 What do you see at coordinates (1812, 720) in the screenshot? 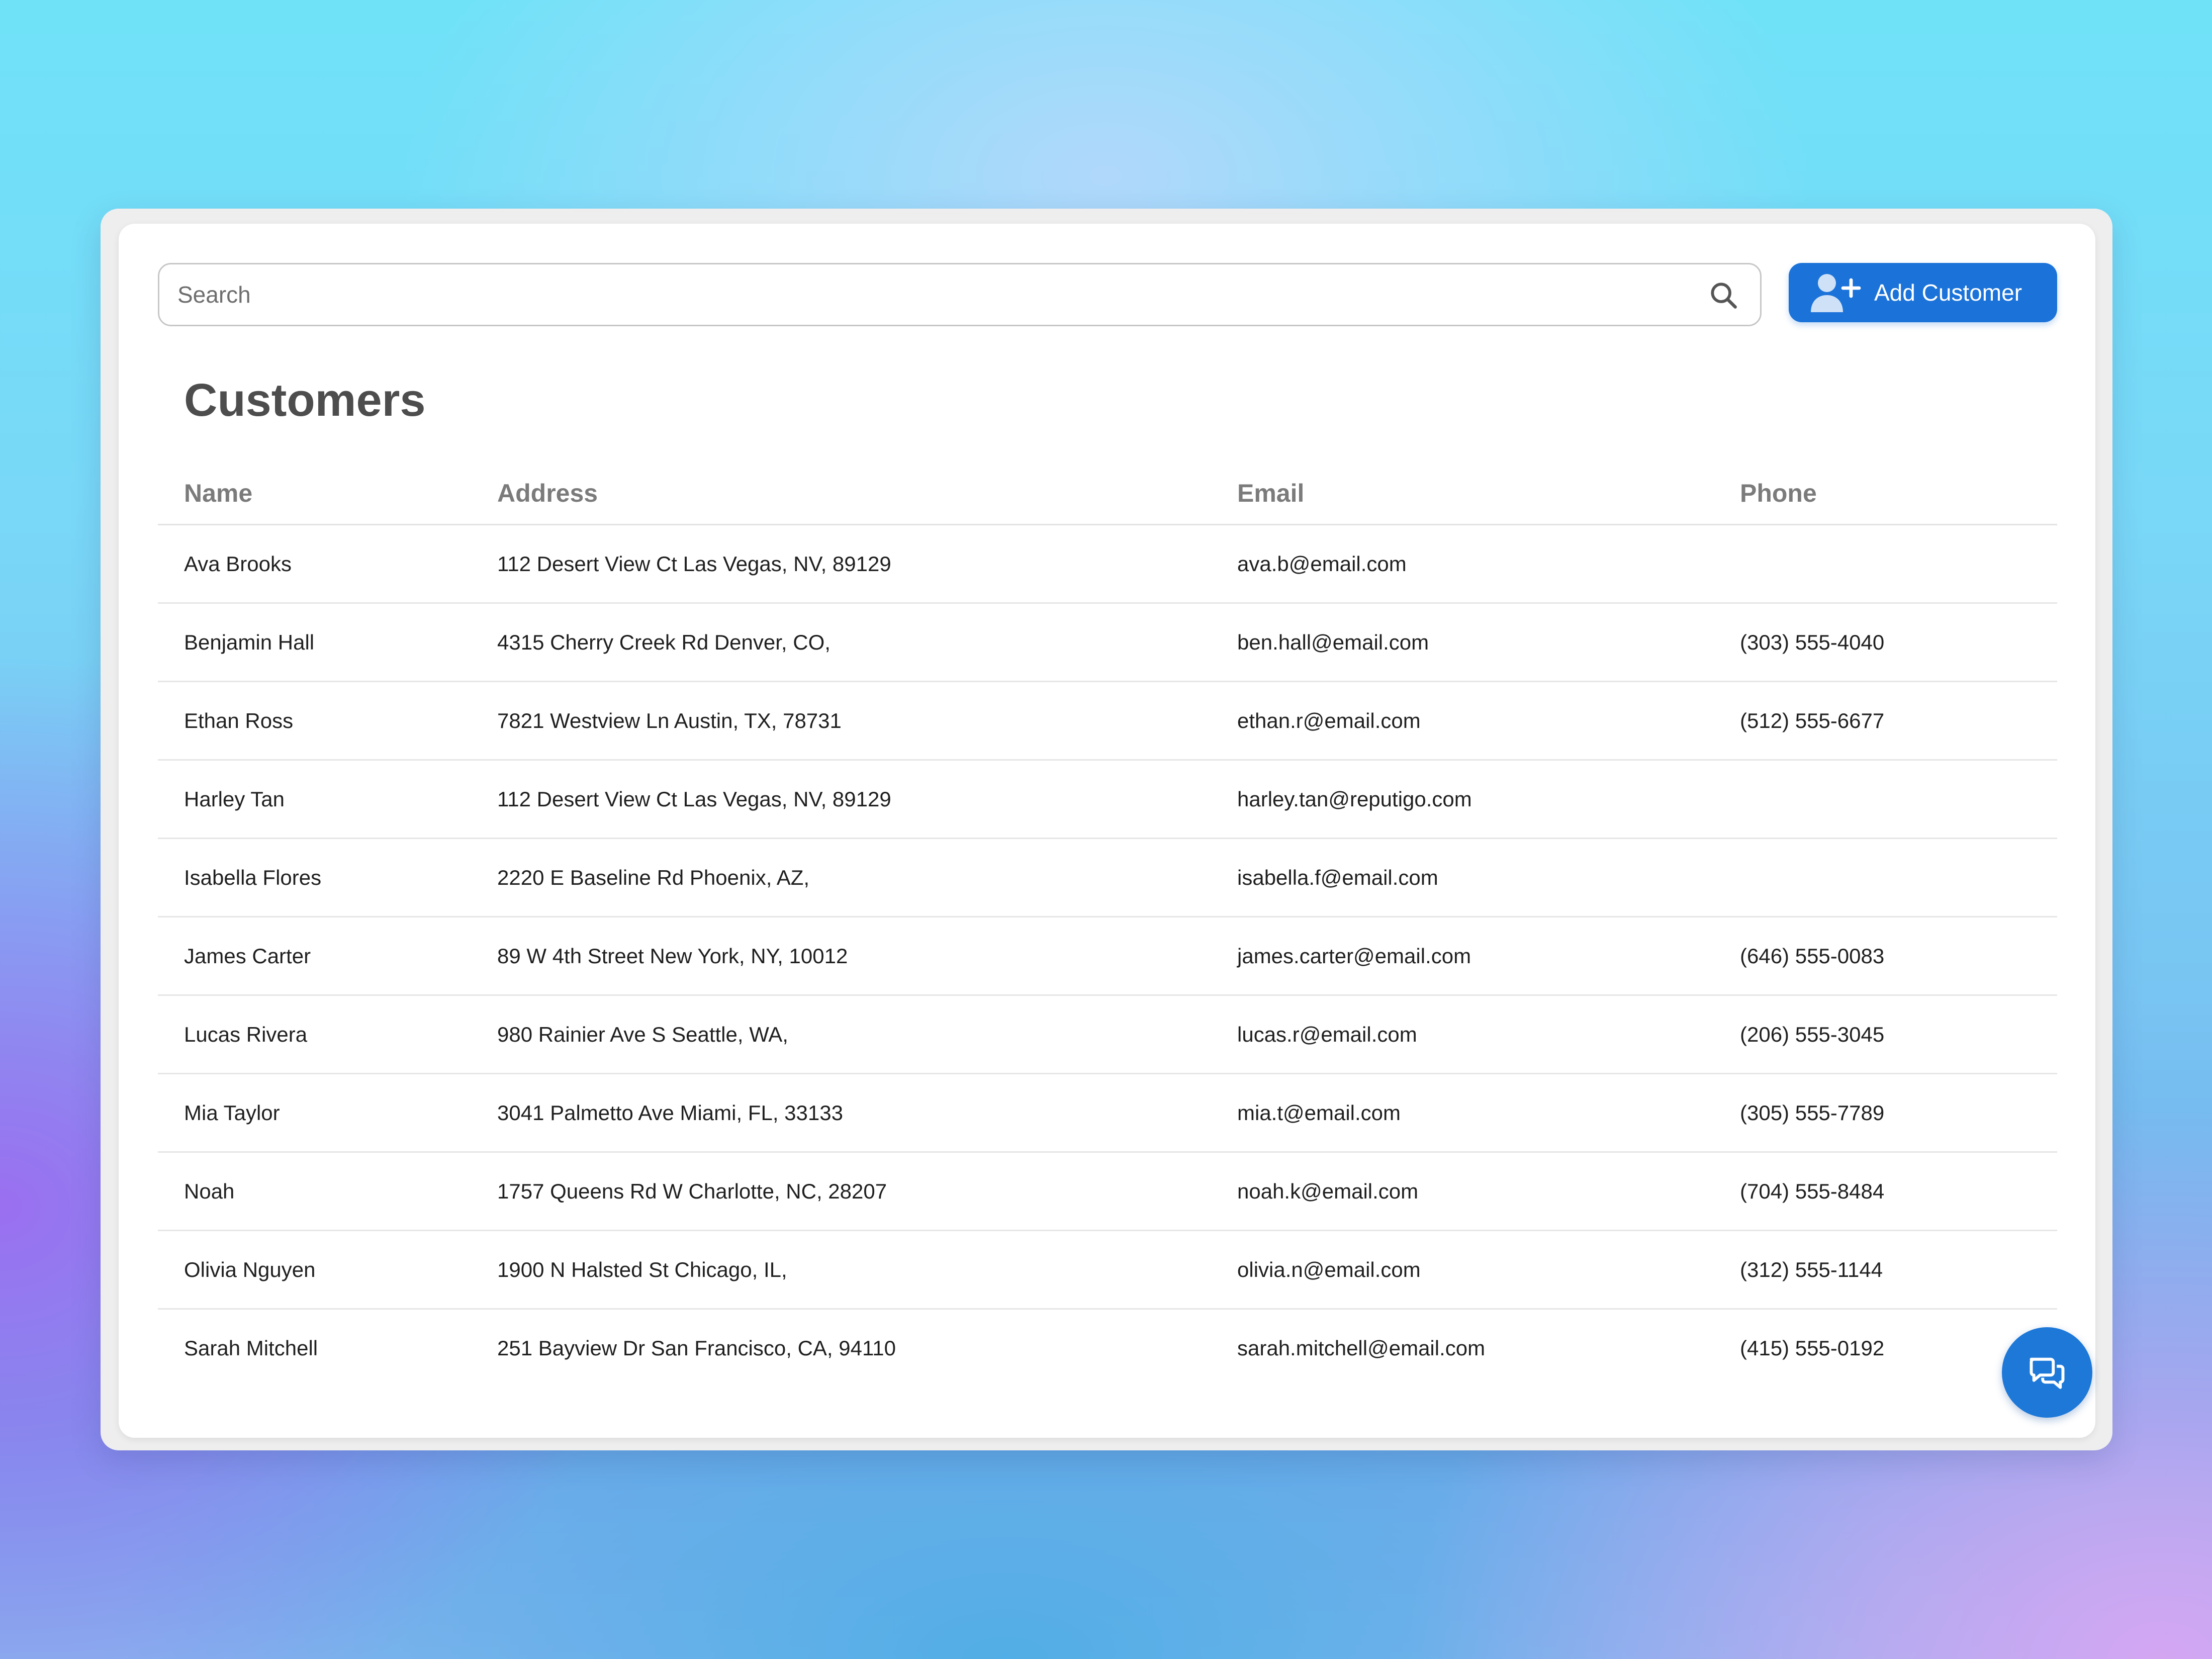
I see `cell-phone: (512) 555-6677` at bounding box center [1812, 720].